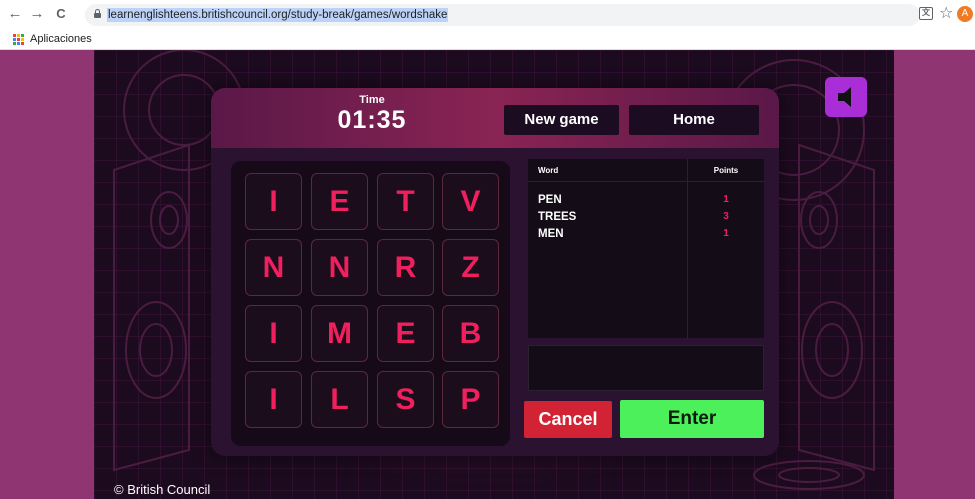  Describe the element at coordinates (548, 170) in the screenshot. I see `word-column-header: Word` at that location.